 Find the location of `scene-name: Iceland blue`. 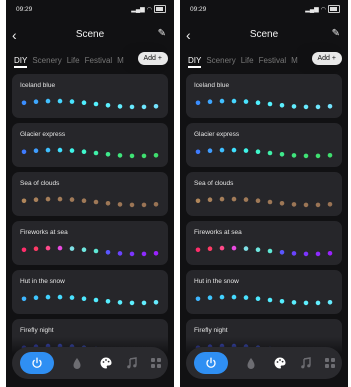

scene-name: Iceland blue is located at coordinates (212, 85).